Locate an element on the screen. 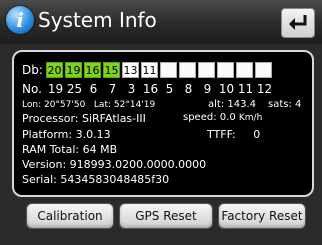  info-icon: i is located at coordinates (20, 20).